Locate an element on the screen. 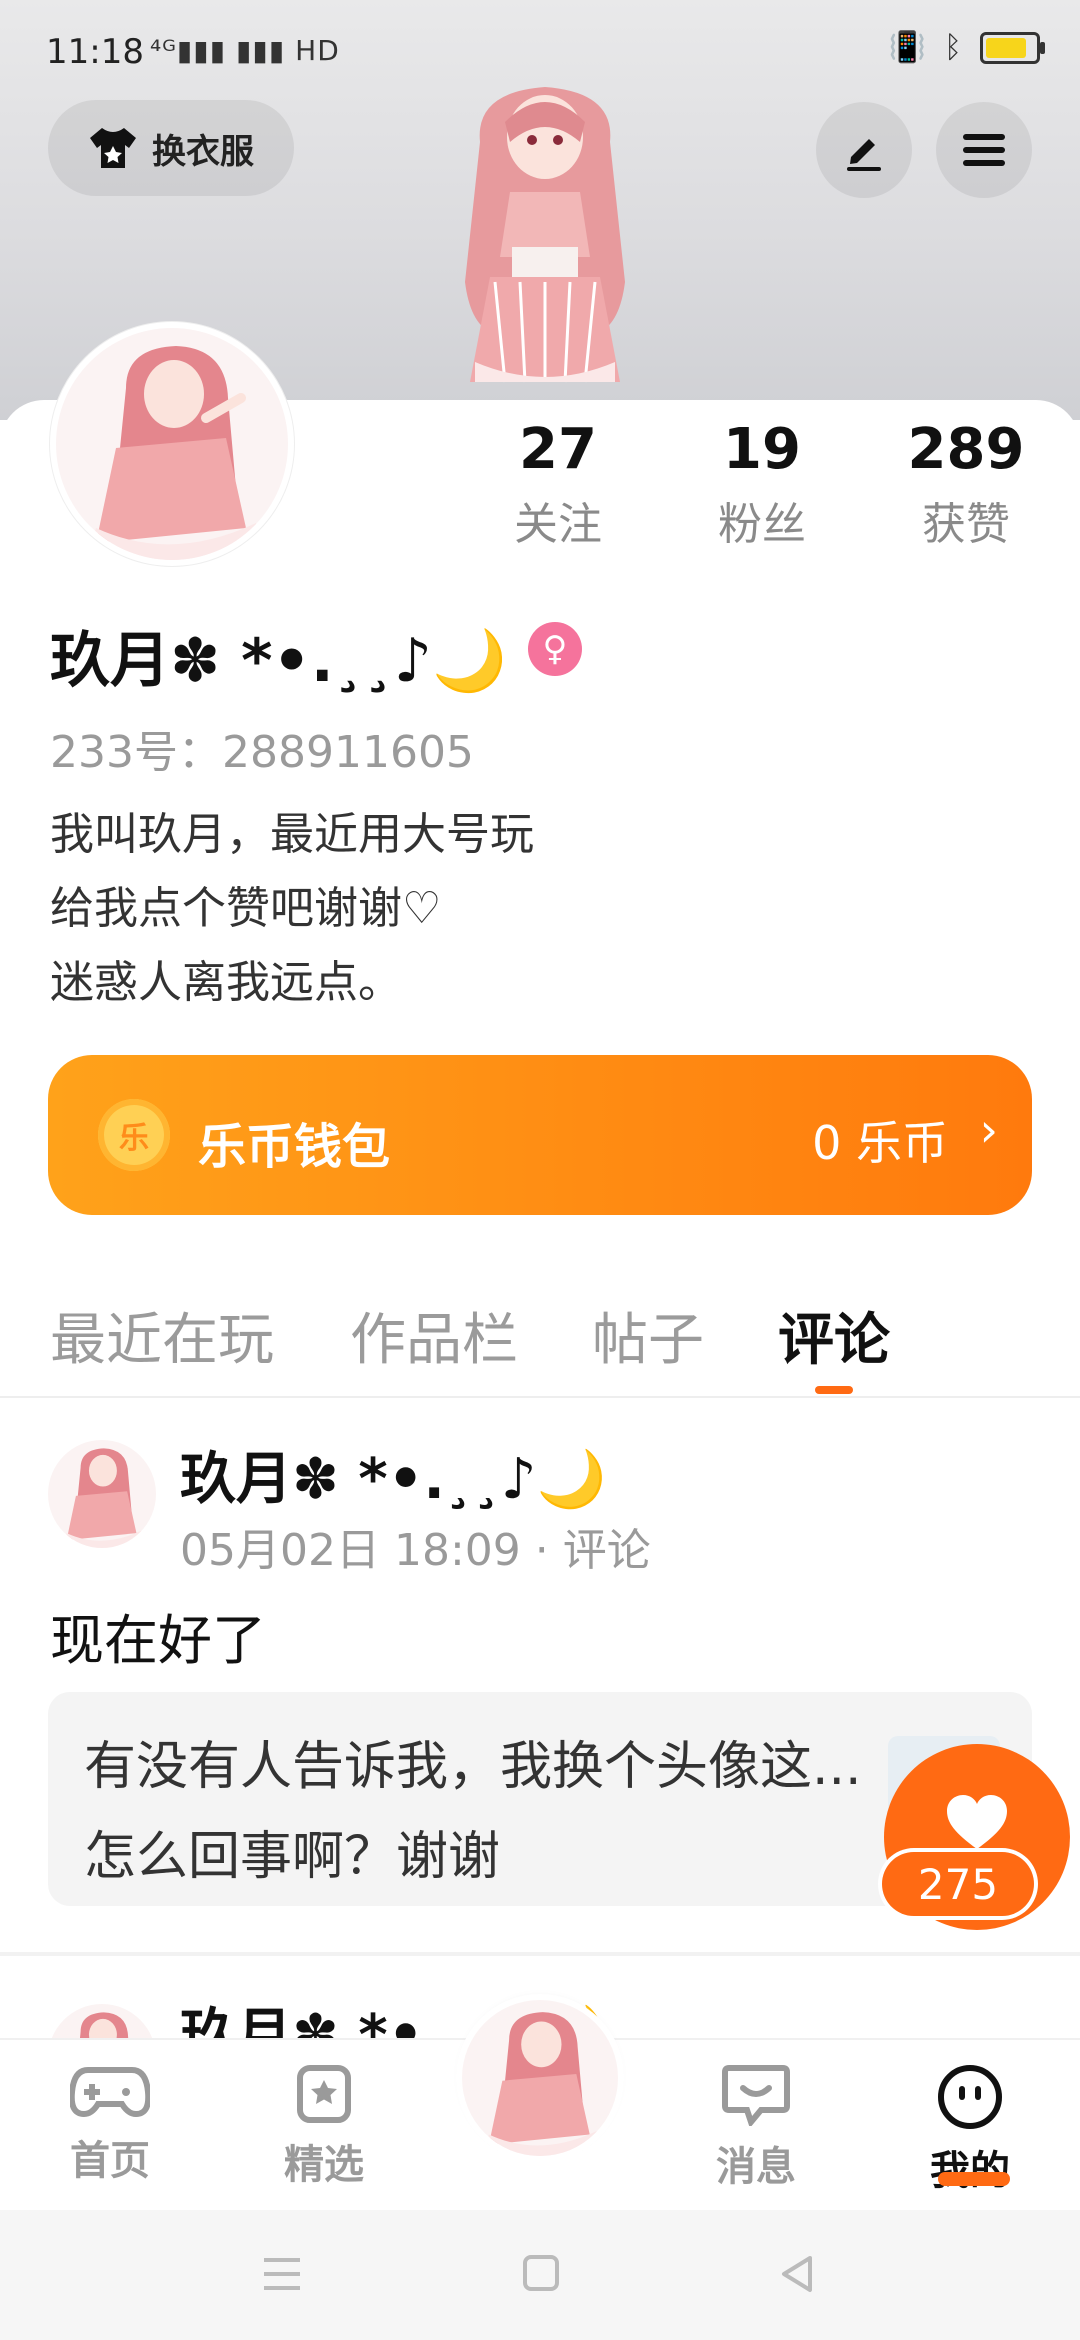 The height and width of the screenshot is (2340, 1080). menu-button is located at coordinates (984, 150).